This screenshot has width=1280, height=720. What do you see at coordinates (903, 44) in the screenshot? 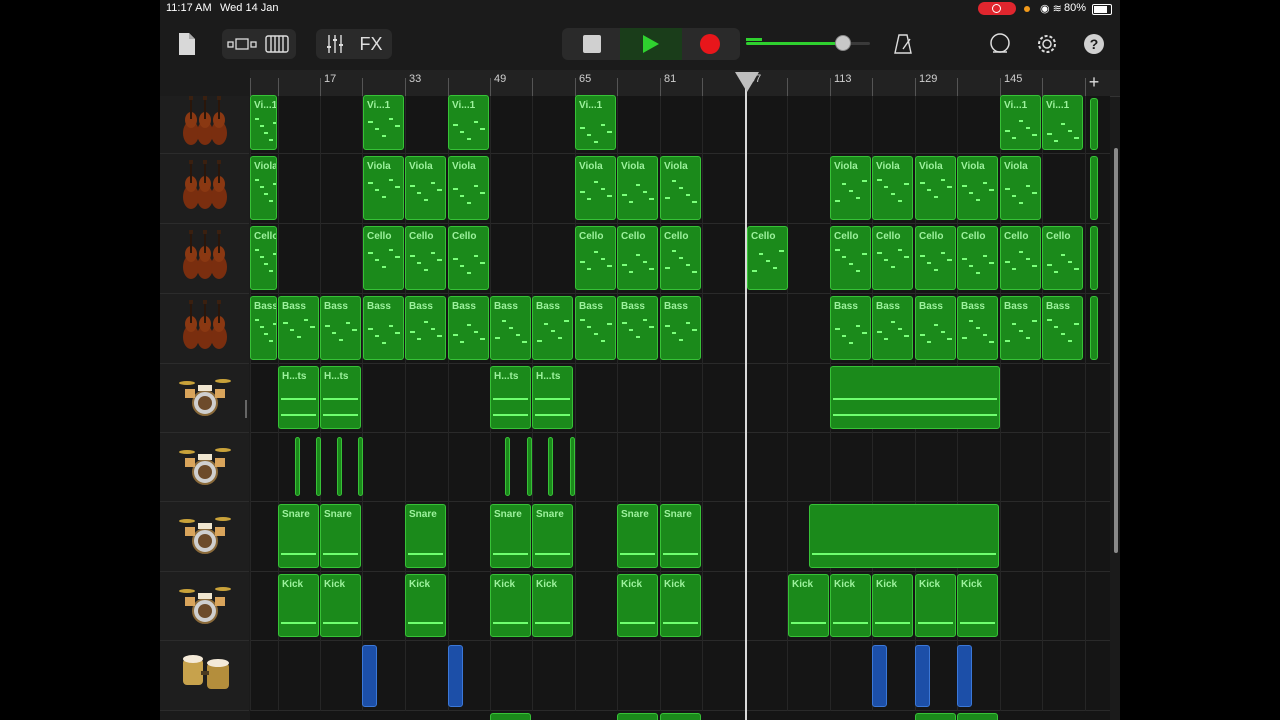
I see `metronome-icon` at bounding box center [903, 44].